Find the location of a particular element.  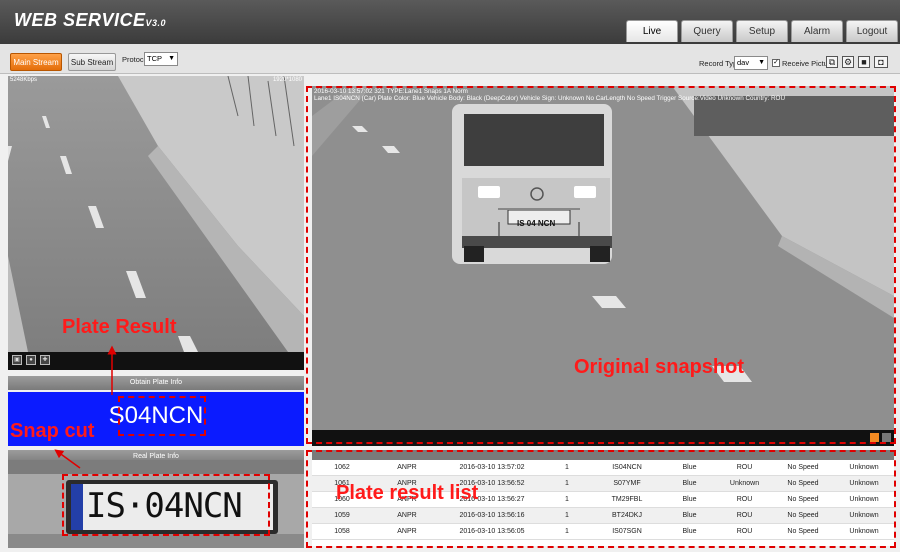

snapshot-icon: ■ is located at coordinates (864, 62).